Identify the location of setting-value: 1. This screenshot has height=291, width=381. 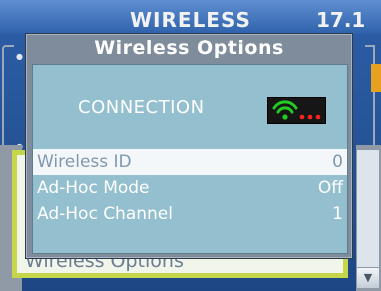
(337, 214).